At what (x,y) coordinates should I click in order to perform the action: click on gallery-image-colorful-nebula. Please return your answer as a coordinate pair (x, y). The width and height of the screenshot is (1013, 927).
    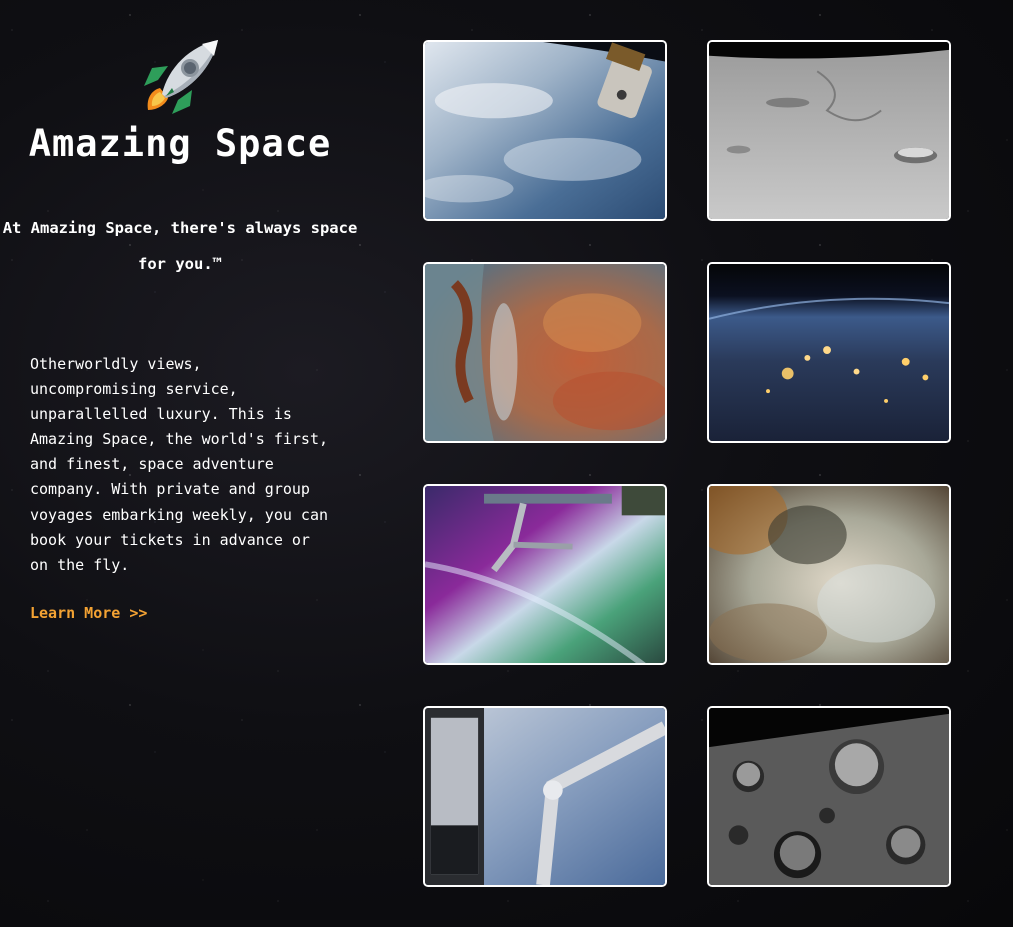
    Looking at the image, I should click on (829, 574).